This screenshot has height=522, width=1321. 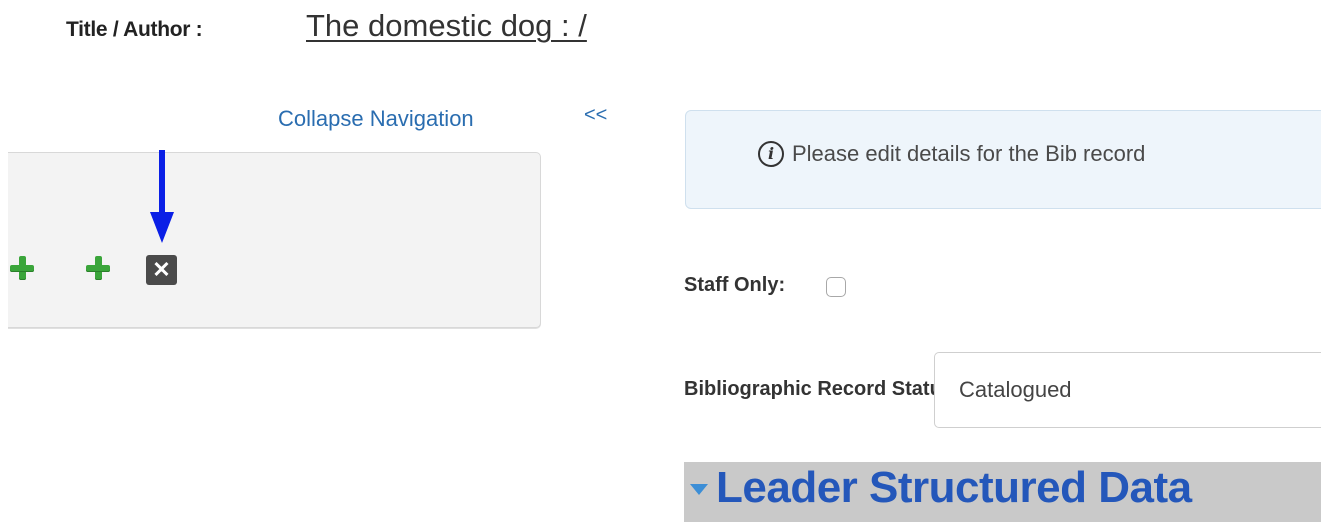 I want to click on info-icon: i, so click(x=771, y=154).